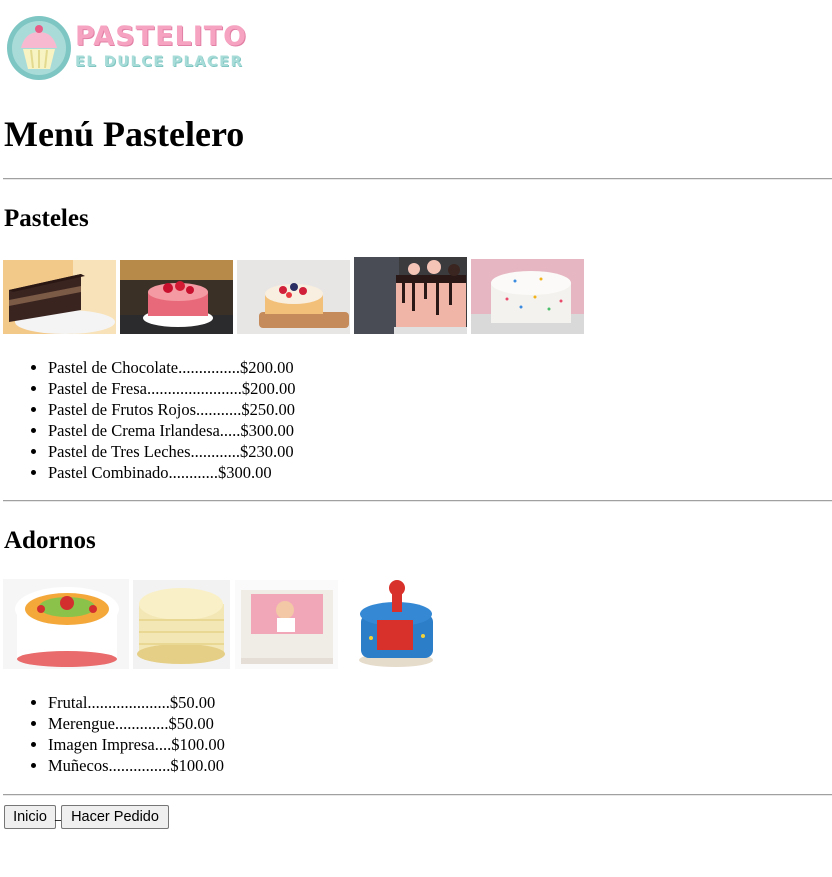 This screenshot has width=832, height=877. What do you see at coordinates (161, 36) in the screenshot?
I see `logo-name: PASTELITO` at bounding box center [161, 36].